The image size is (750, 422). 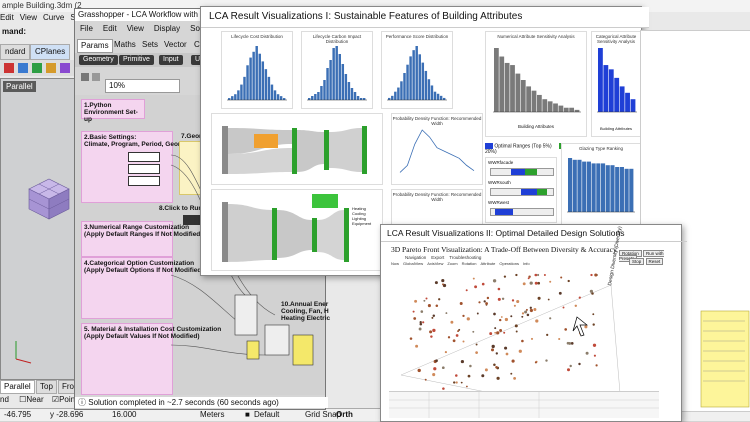 I want to click on legend-swatch-optimal, so click(x=489, y=146).